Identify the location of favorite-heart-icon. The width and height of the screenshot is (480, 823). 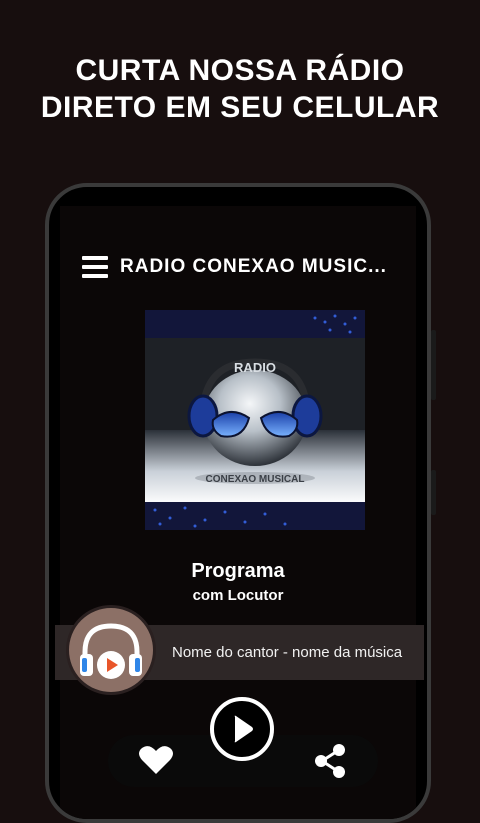
(156, 760).